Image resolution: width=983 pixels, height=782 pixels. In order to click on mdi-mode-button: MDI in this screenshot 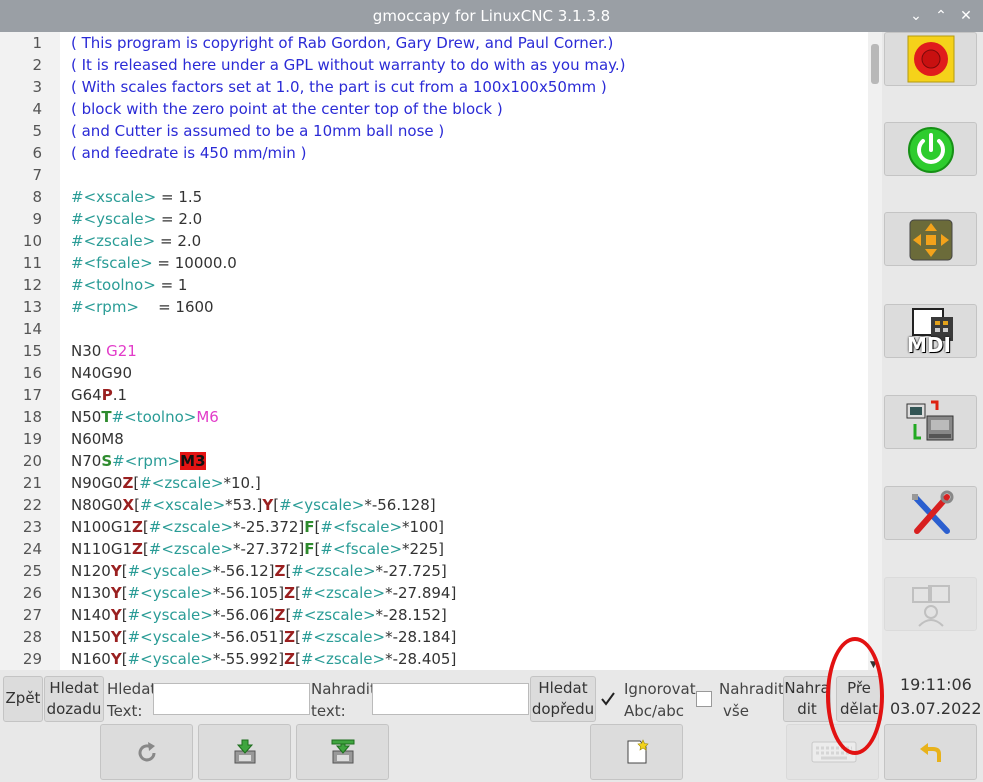, I will do `click(930, 331)`.